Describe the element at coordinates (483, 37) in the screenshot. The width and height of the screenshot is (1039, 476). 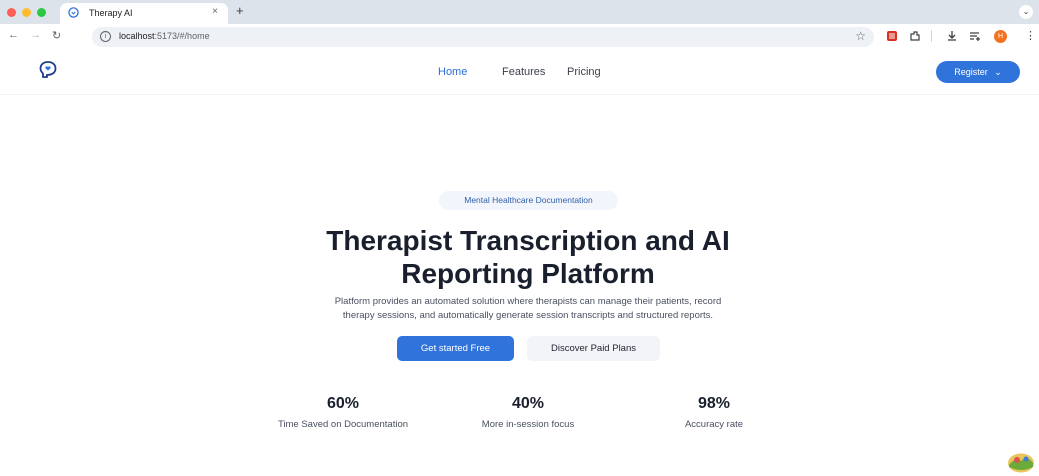
I see `address-bar: i localhost:5173/#/home ☆` at that location.